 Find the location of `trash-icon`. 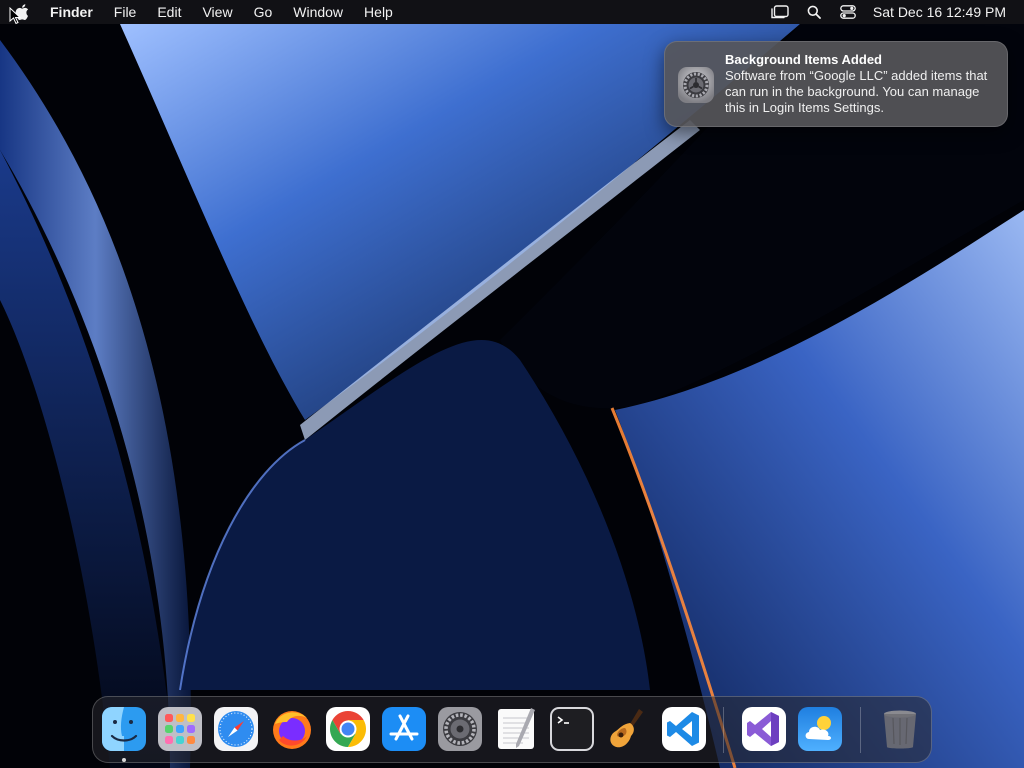

trash-icon is located at coordinates (900, 729).